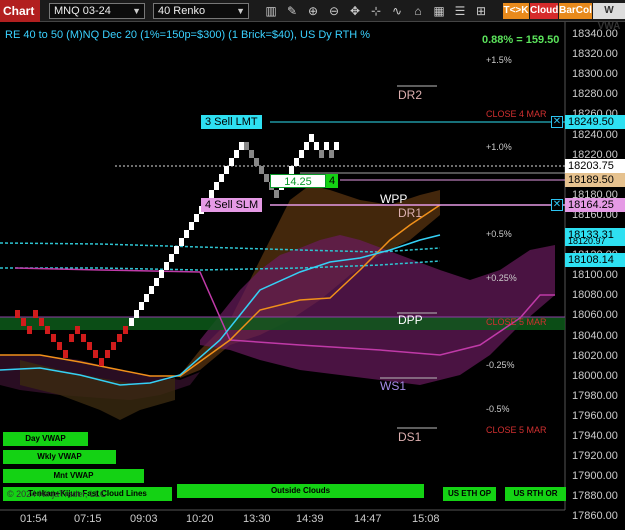 The height and width of the screenshot is (530, 625). Describe the element at coordinates (332, 181) in the screenshot. I see `position-qty: 4` at that location.